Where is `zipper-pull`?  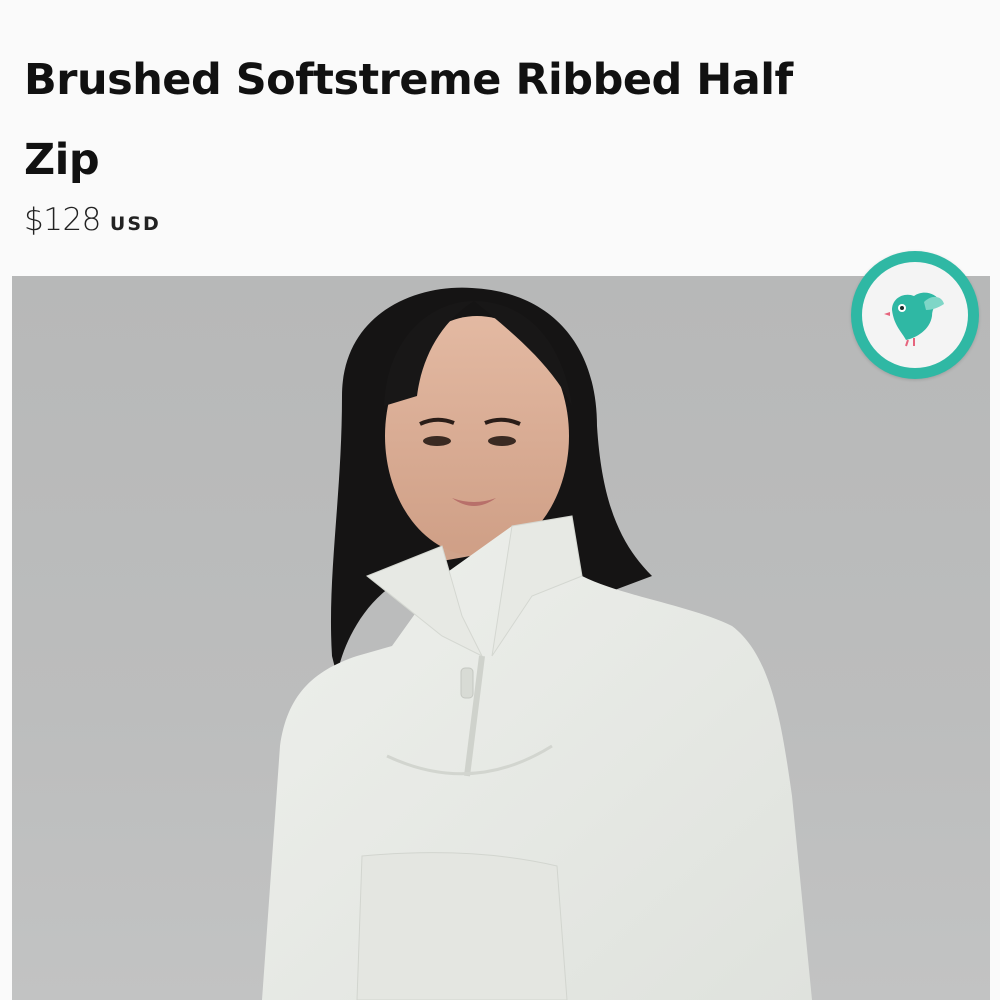 zipper-pull is located at coordinates (467, 683).